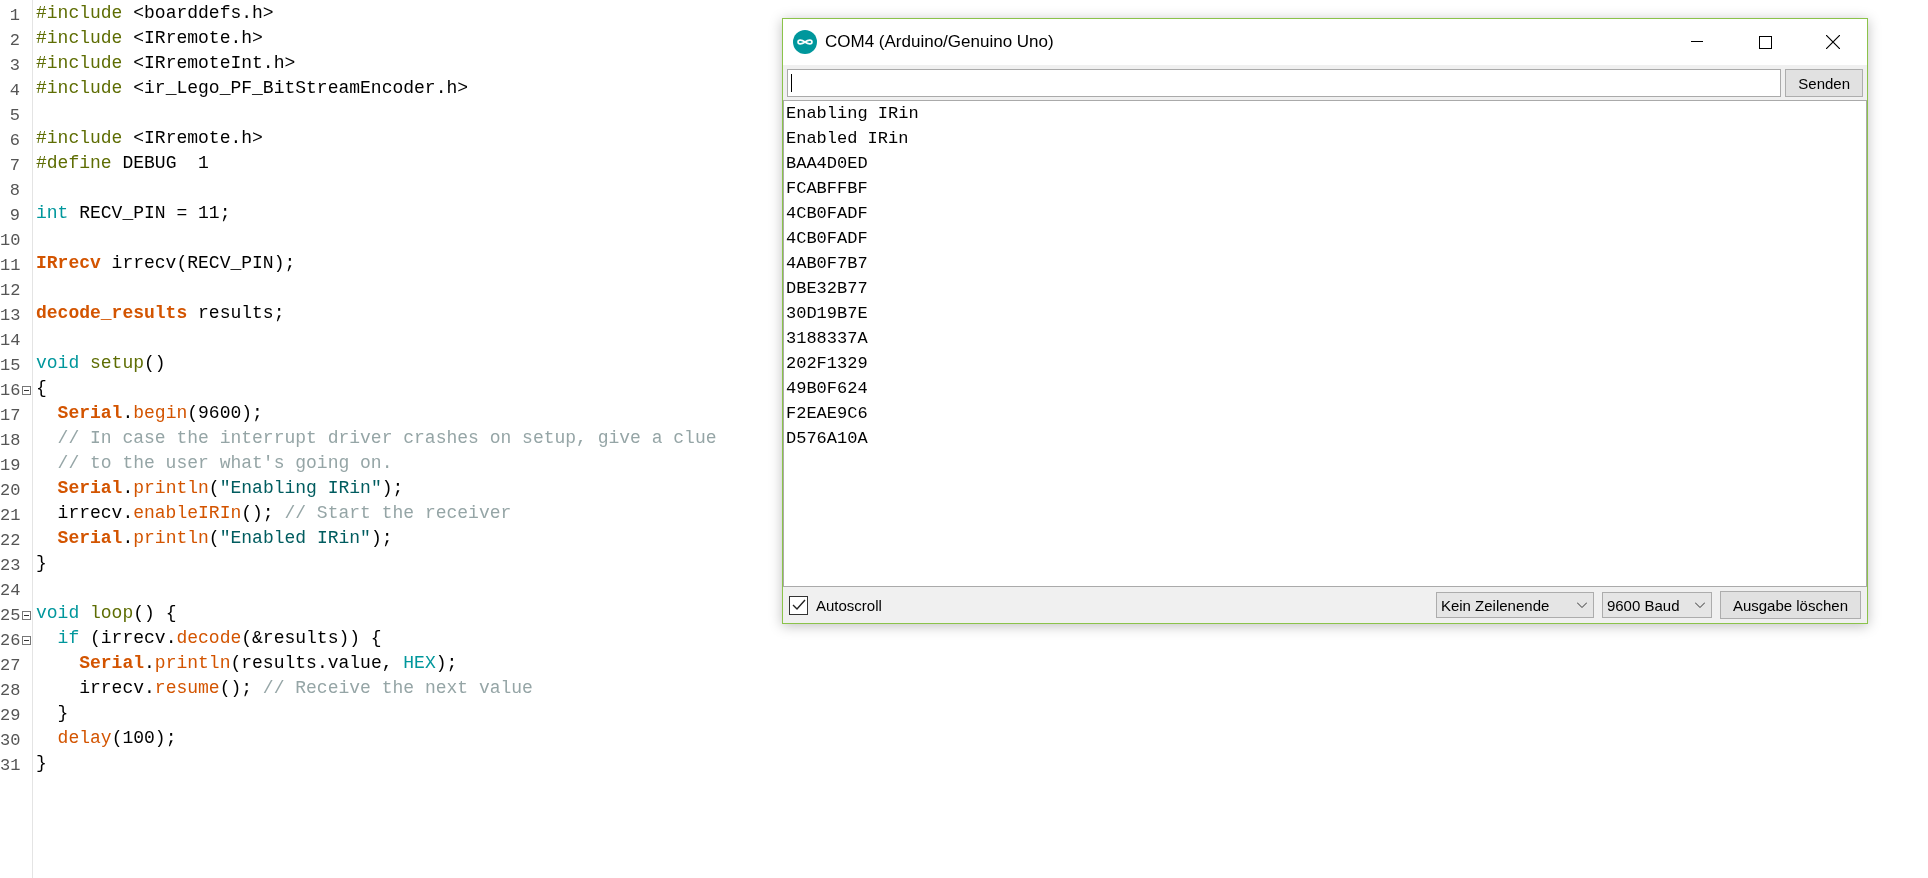  What do you see at coordinates (827, 189) in the screenshot?
I see `output-line: FCABFFBF` at bounding box center [827, 189].